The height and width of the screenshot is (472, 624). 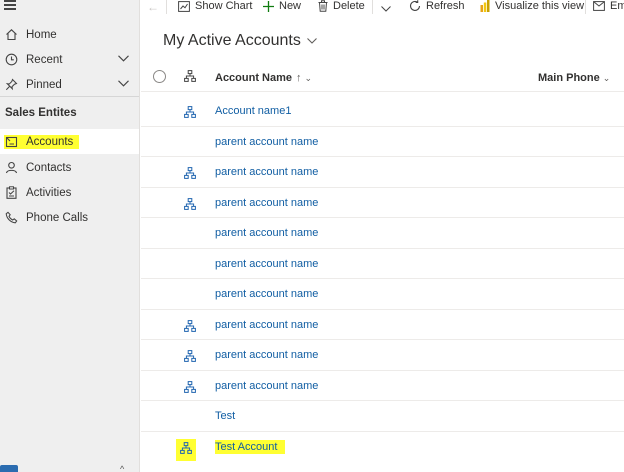 What do you see at coordinates (382, 447) in the screenshot?
I see `table-row: Test Account` at bounding box center [382, 447].